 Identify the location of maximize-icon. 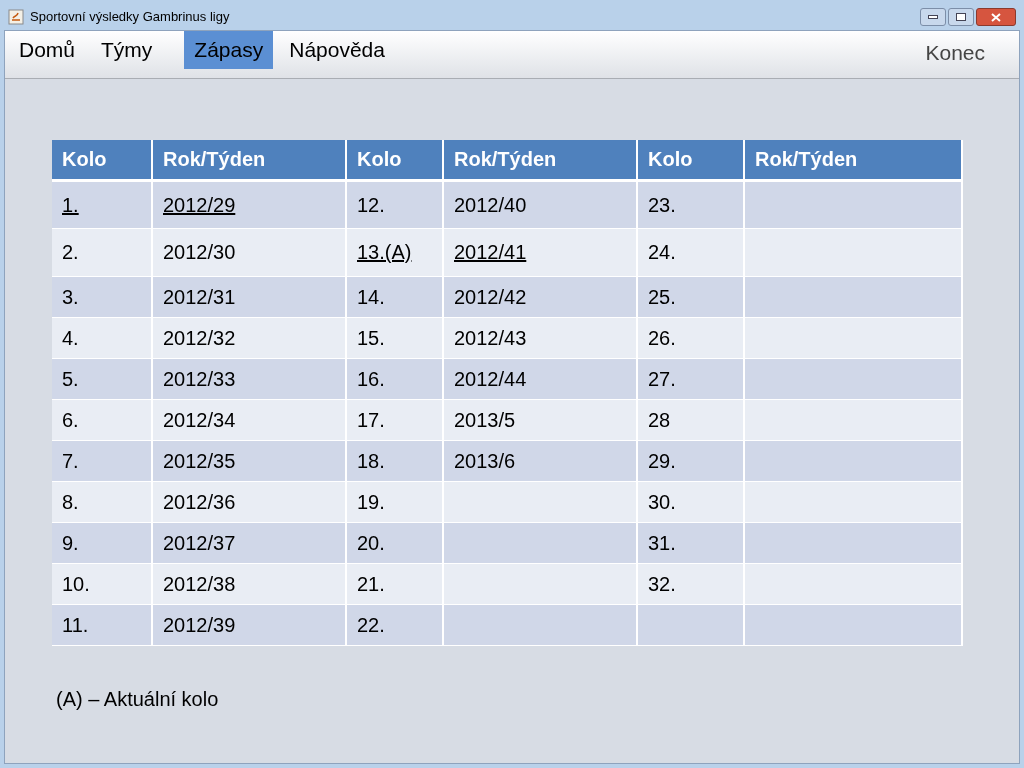
(961, 17).